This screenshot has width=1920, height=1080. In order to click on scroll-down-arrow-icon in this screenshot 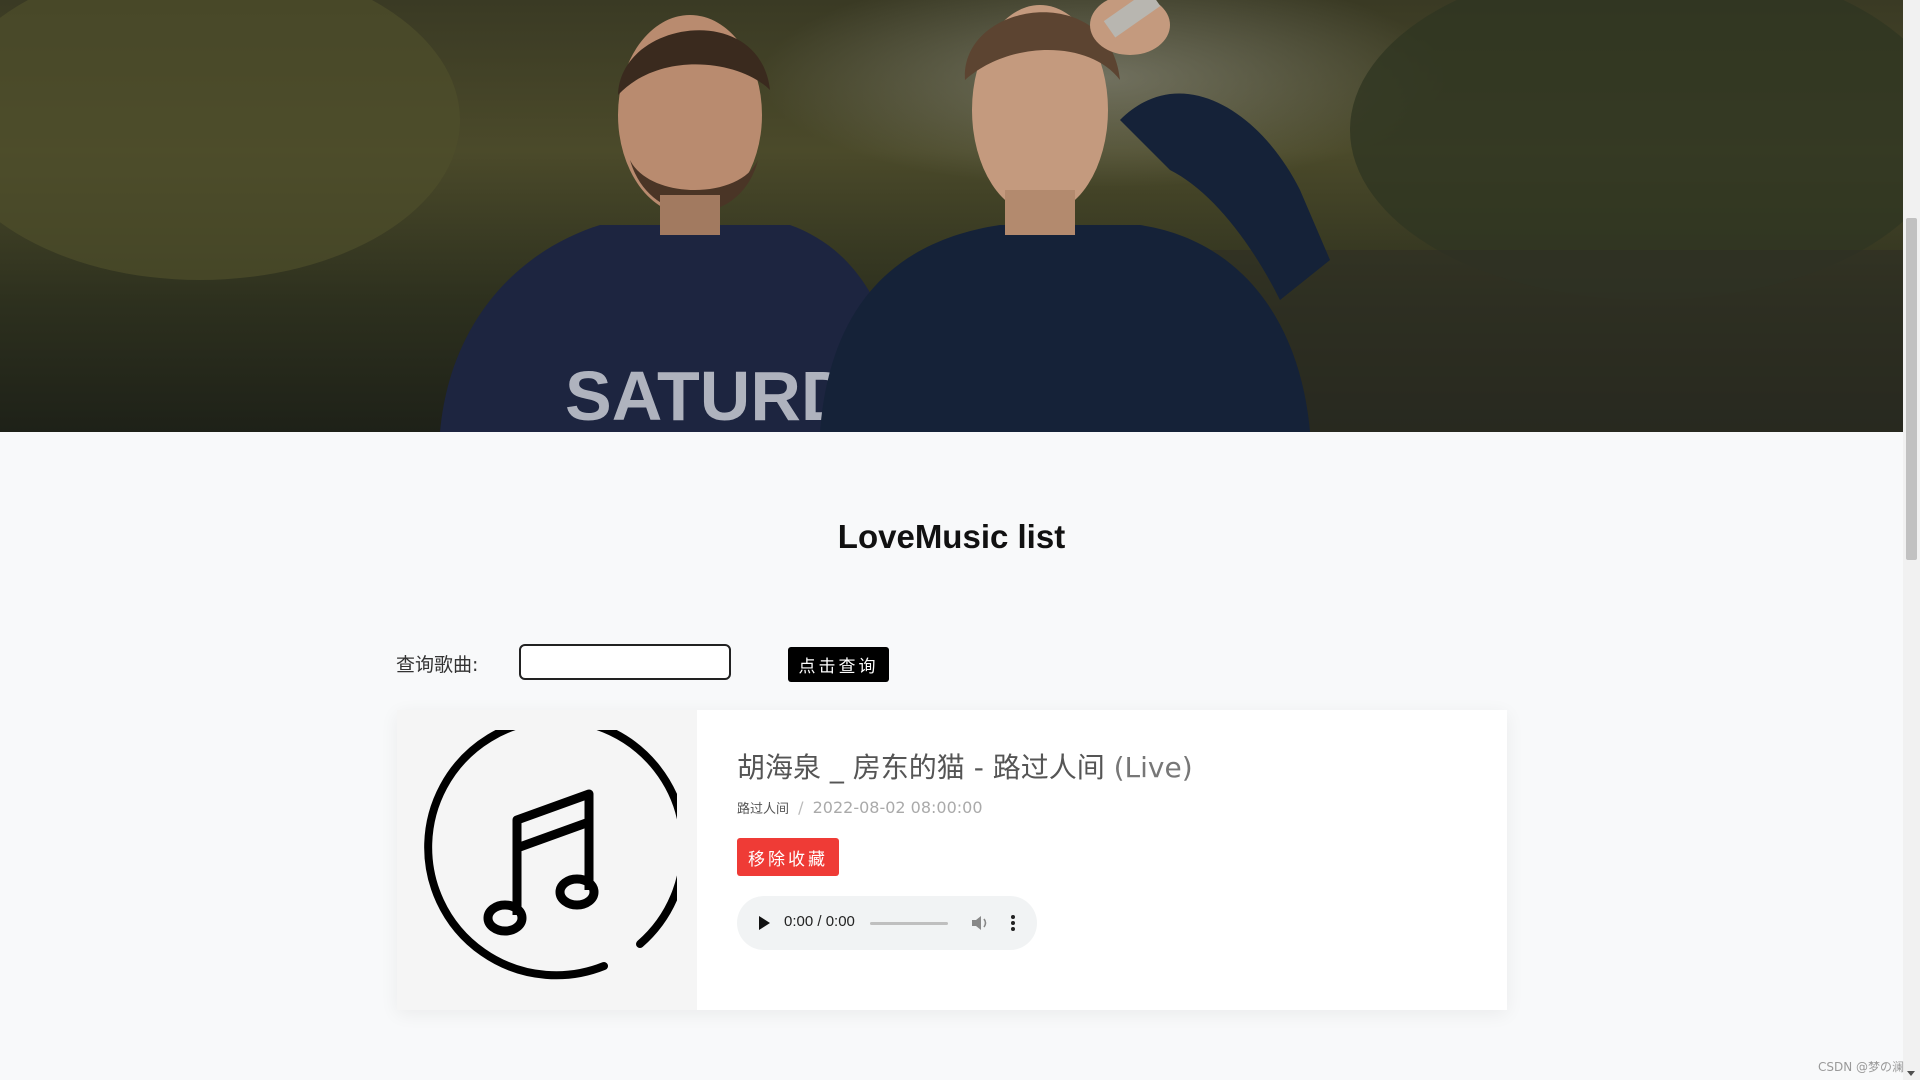, I will do `click(1911, 1073)`.